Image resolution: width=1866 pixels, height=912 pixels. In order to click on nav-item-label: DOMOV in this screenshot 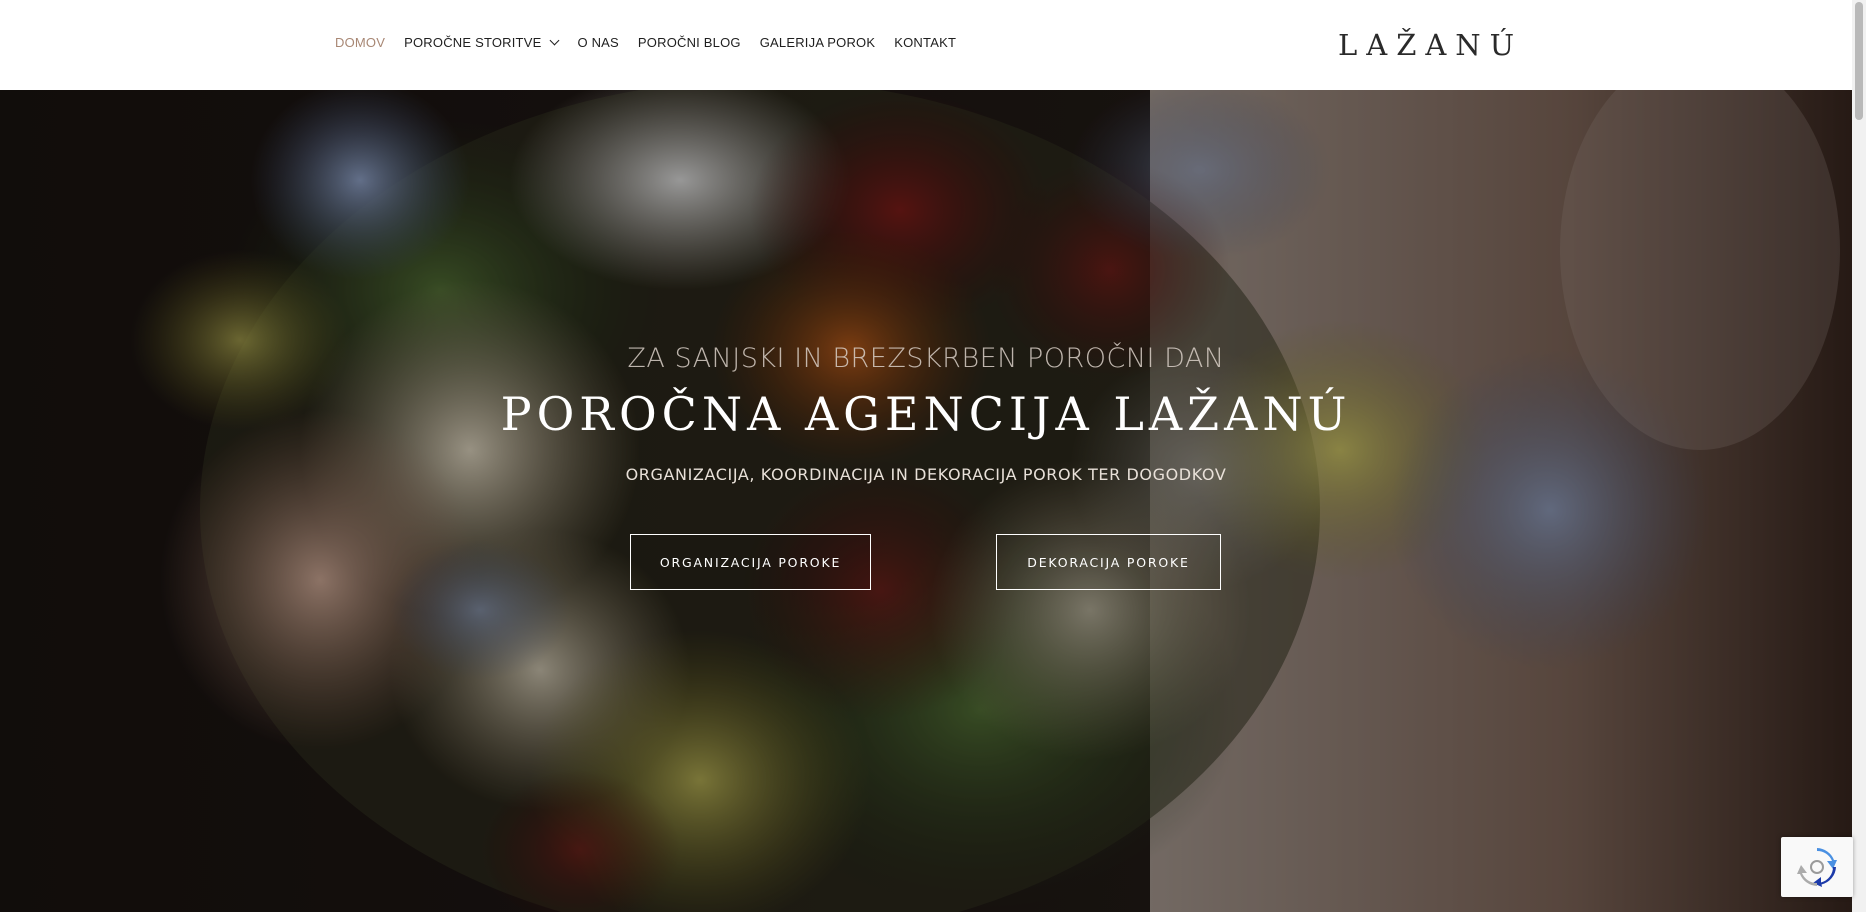, I will do `click(360, 42)`.